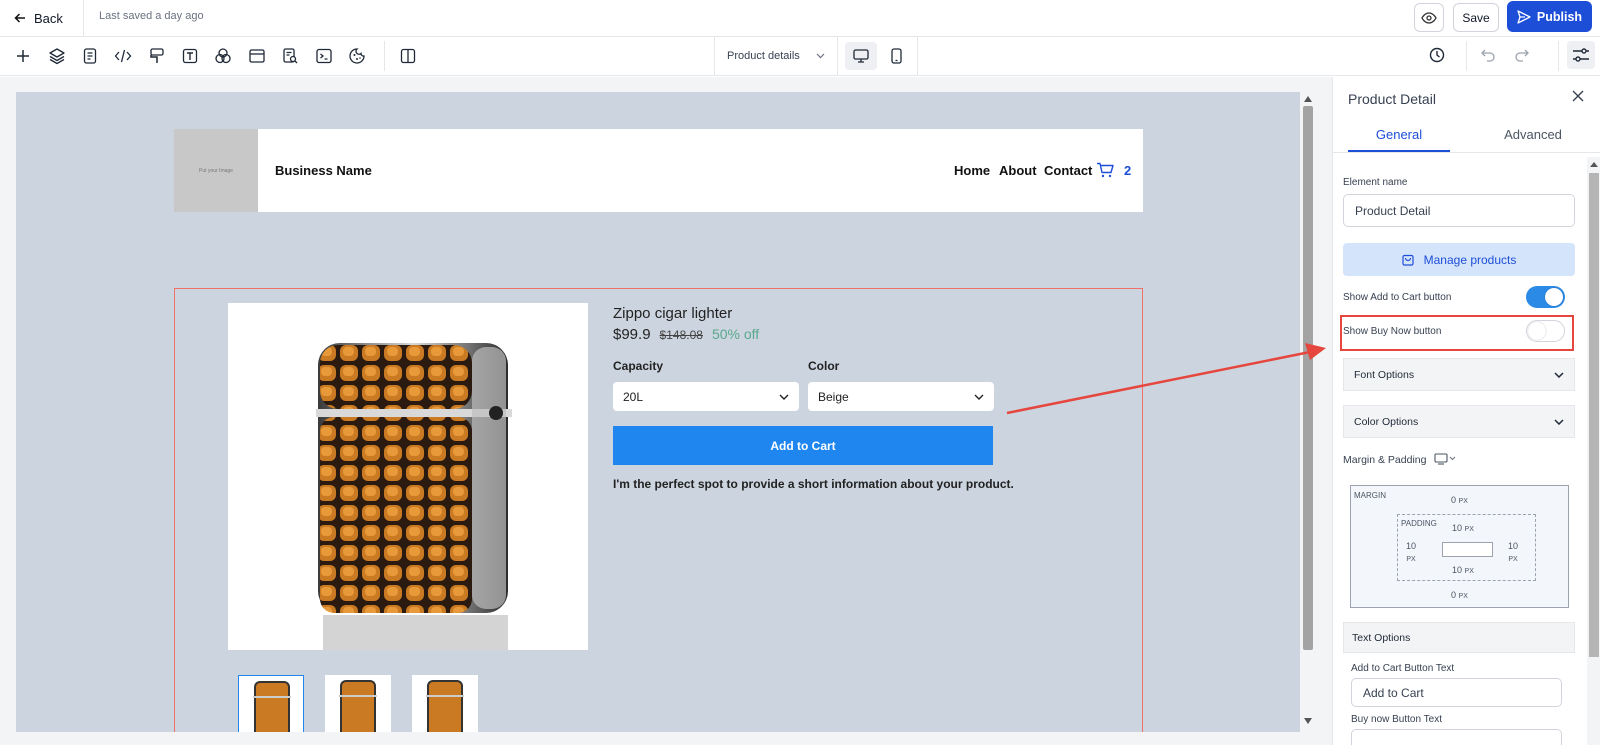 The width and height of the screenshot is (1600, 745). What do you see at coordinates (735, 334) in the screenshot?
I see `discount-badge: 50% off` at bounding box center [735, 334].